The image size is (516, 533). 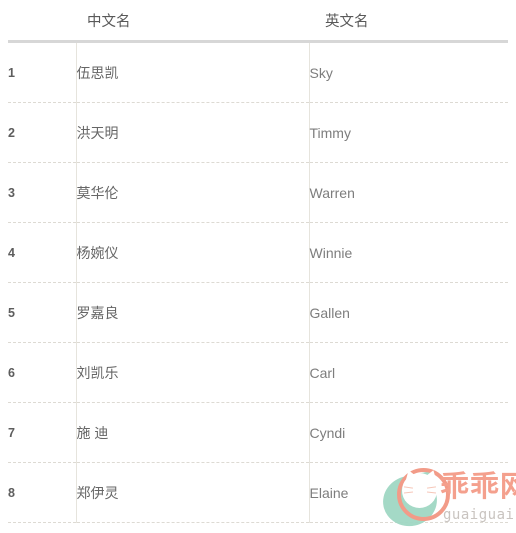 What do you see at coordinates (42, 21) in the screenshot?
I see `column-header-index` at bounding box center [42, 21].